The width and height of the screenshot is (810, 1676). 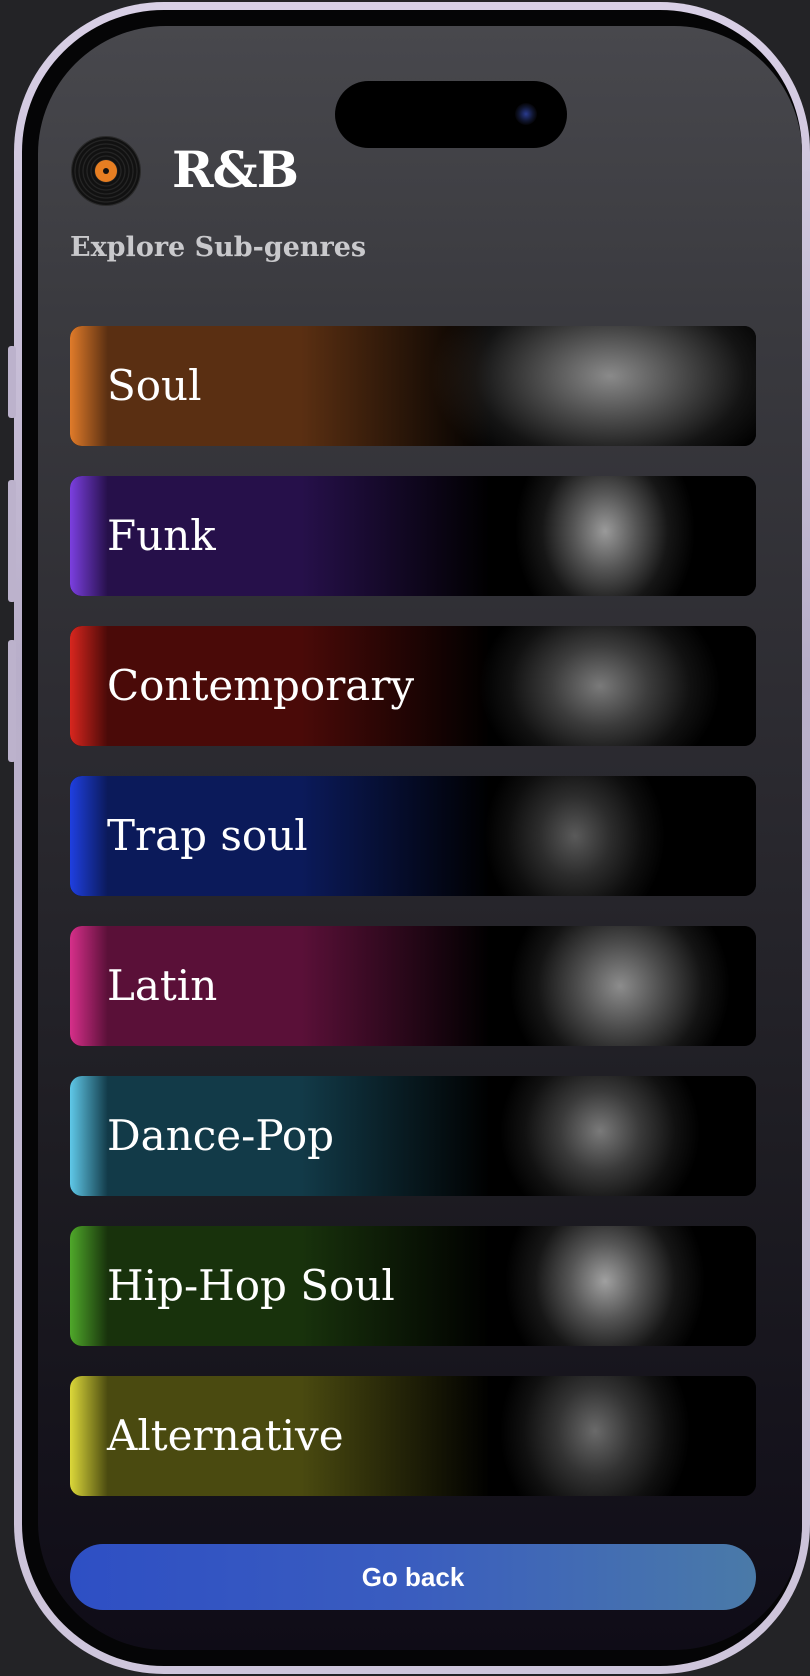 What do you see at coordinates (251, 1285) in the screenshot?
I see `genre-label: Hip-Hop Soul` at bounding box center [251, 1285].